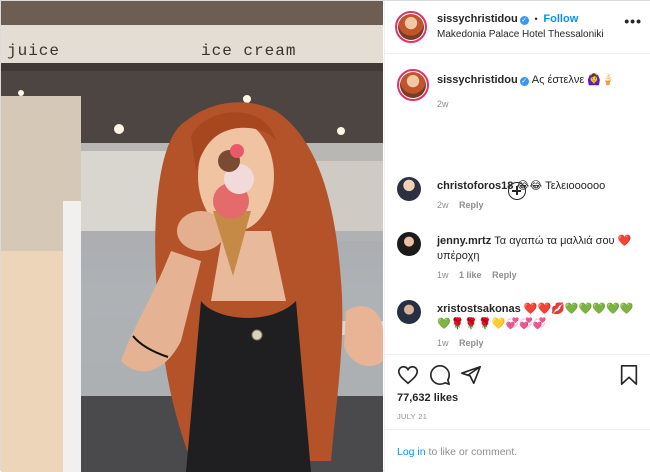 The image size is (650, 472). Describe the element at coordinates (464, 241) in the screenshot. I see `comment-username: jenny.mrtz` at that location.